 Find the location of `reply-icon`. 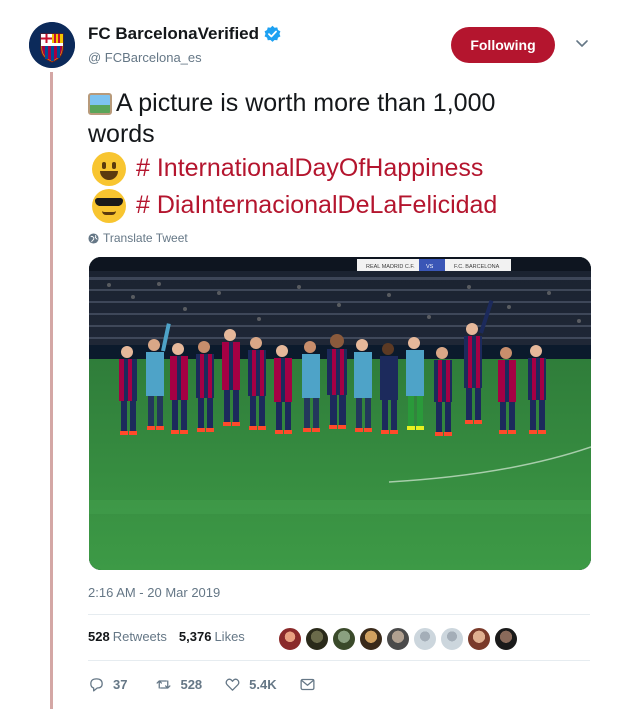

reply-icon is located at coordinates (96, 685).